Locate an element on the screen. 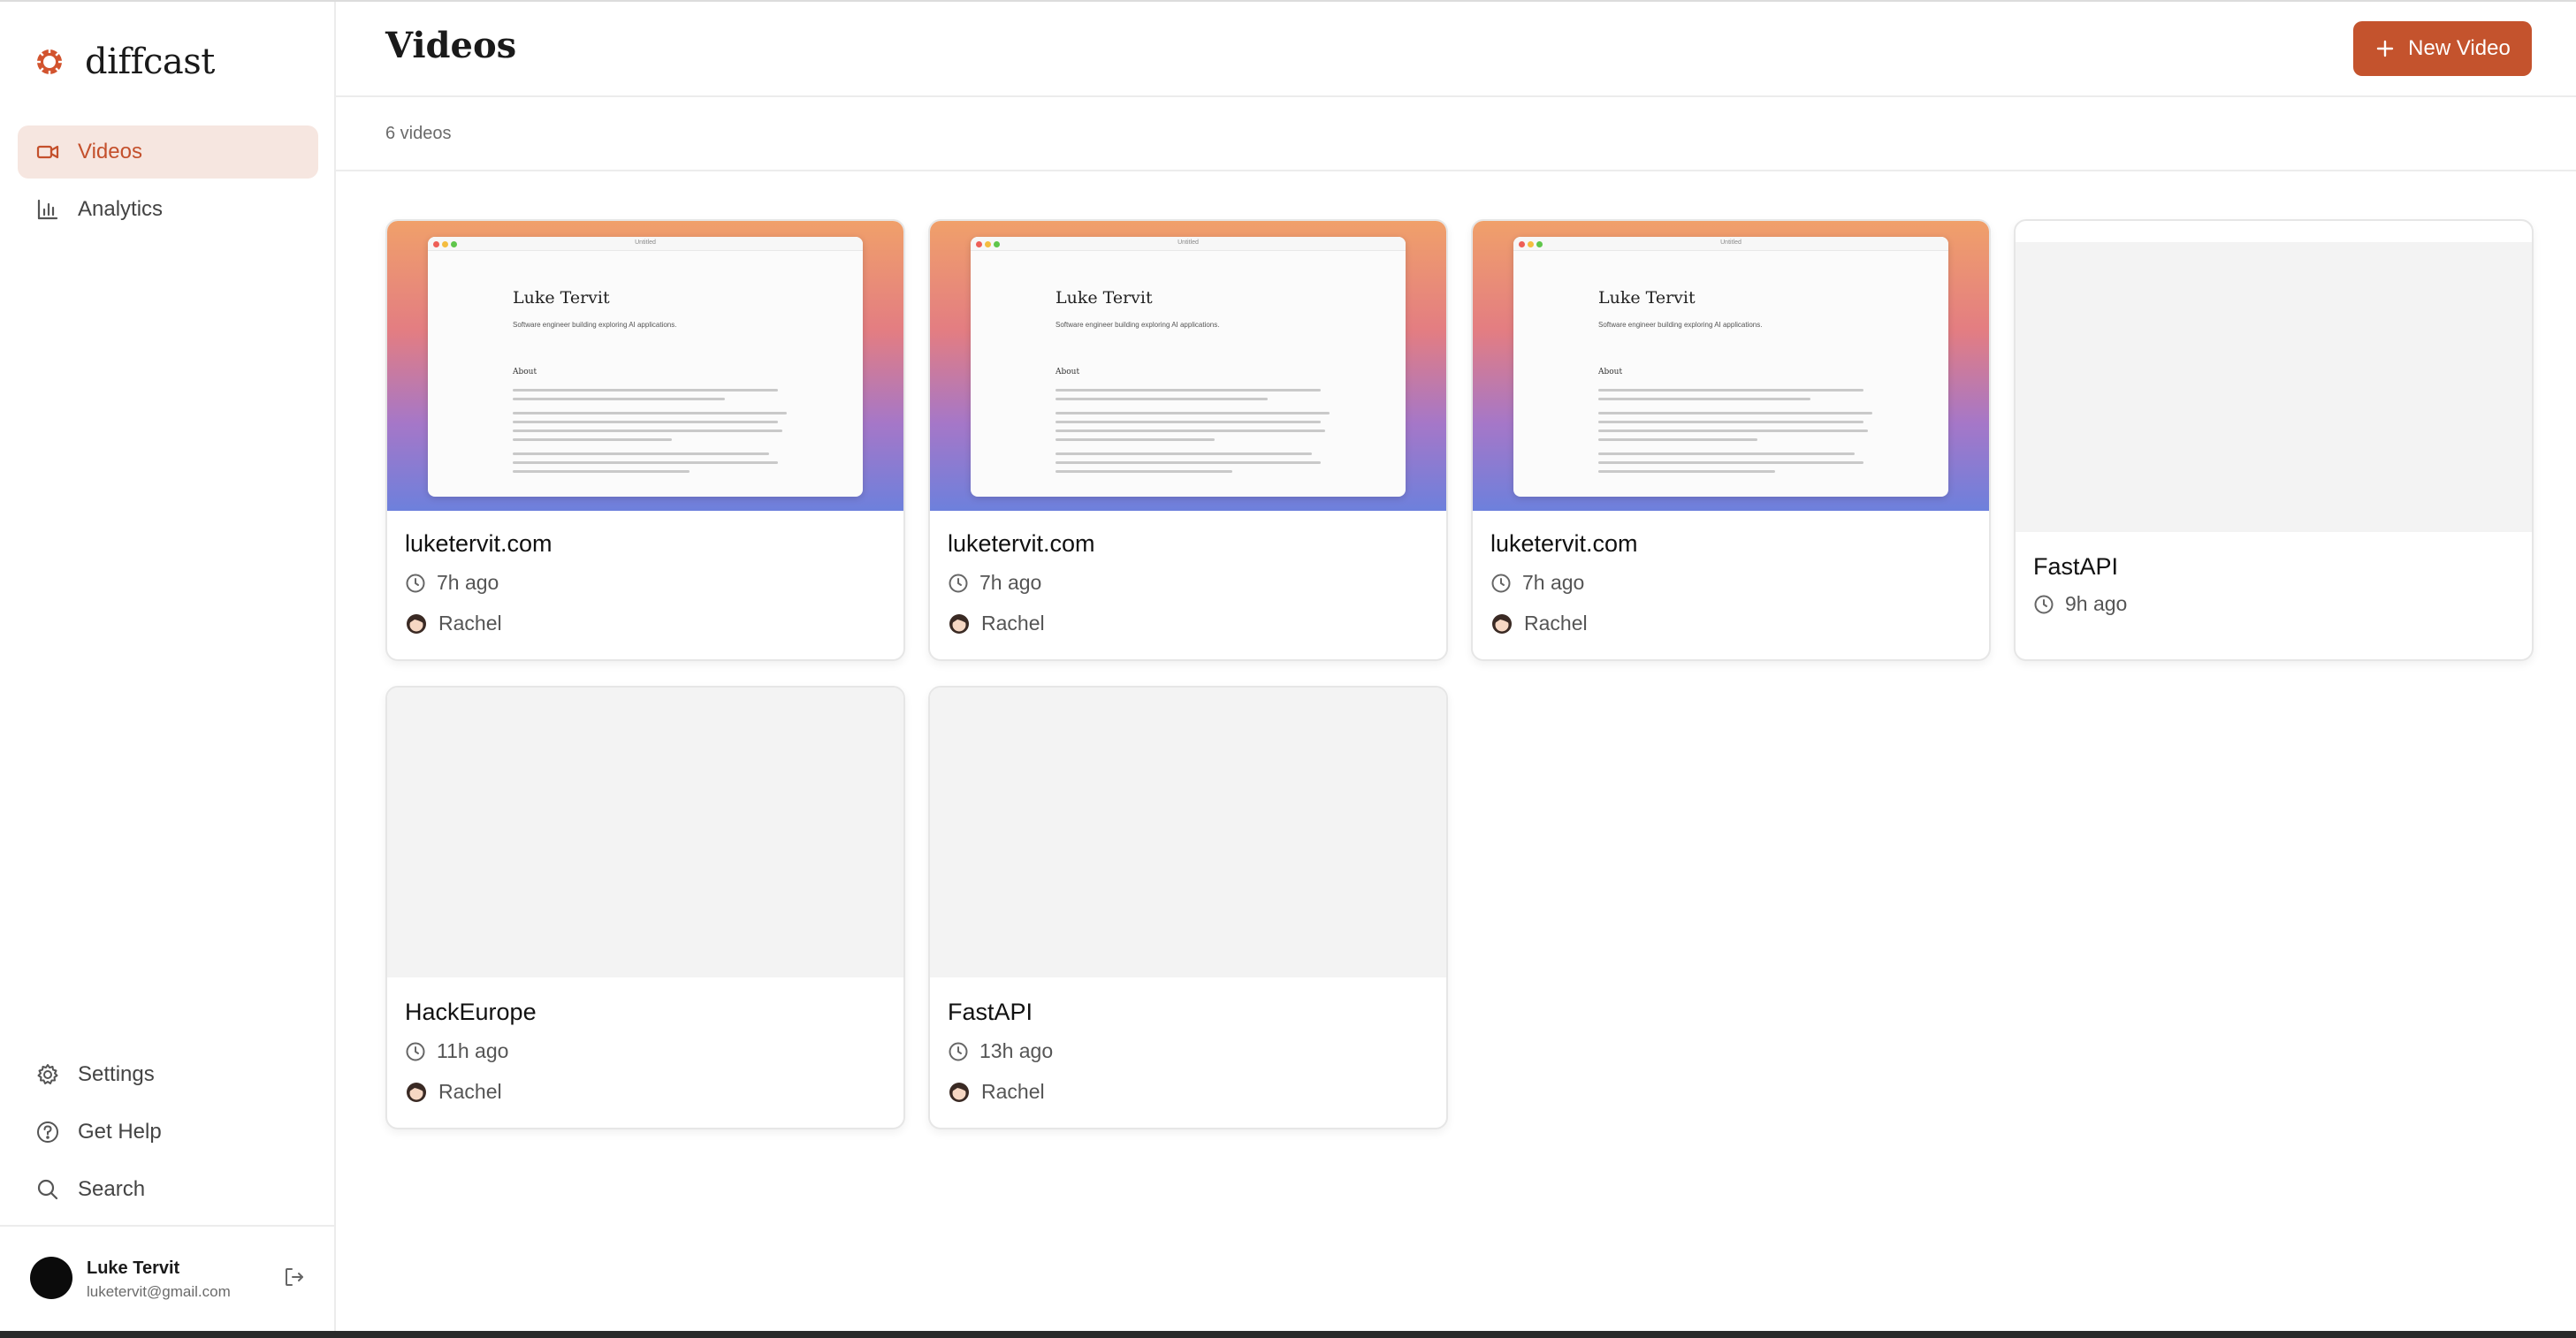  gear-icon is located at coordinates (47, 1074).